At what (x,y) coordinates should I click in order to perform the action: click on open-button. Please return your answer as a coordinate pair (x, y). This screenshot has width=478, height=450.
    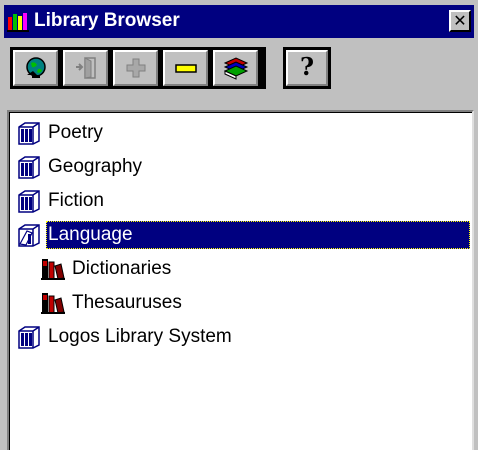
    Looking at the image, I should click on (85, 68).